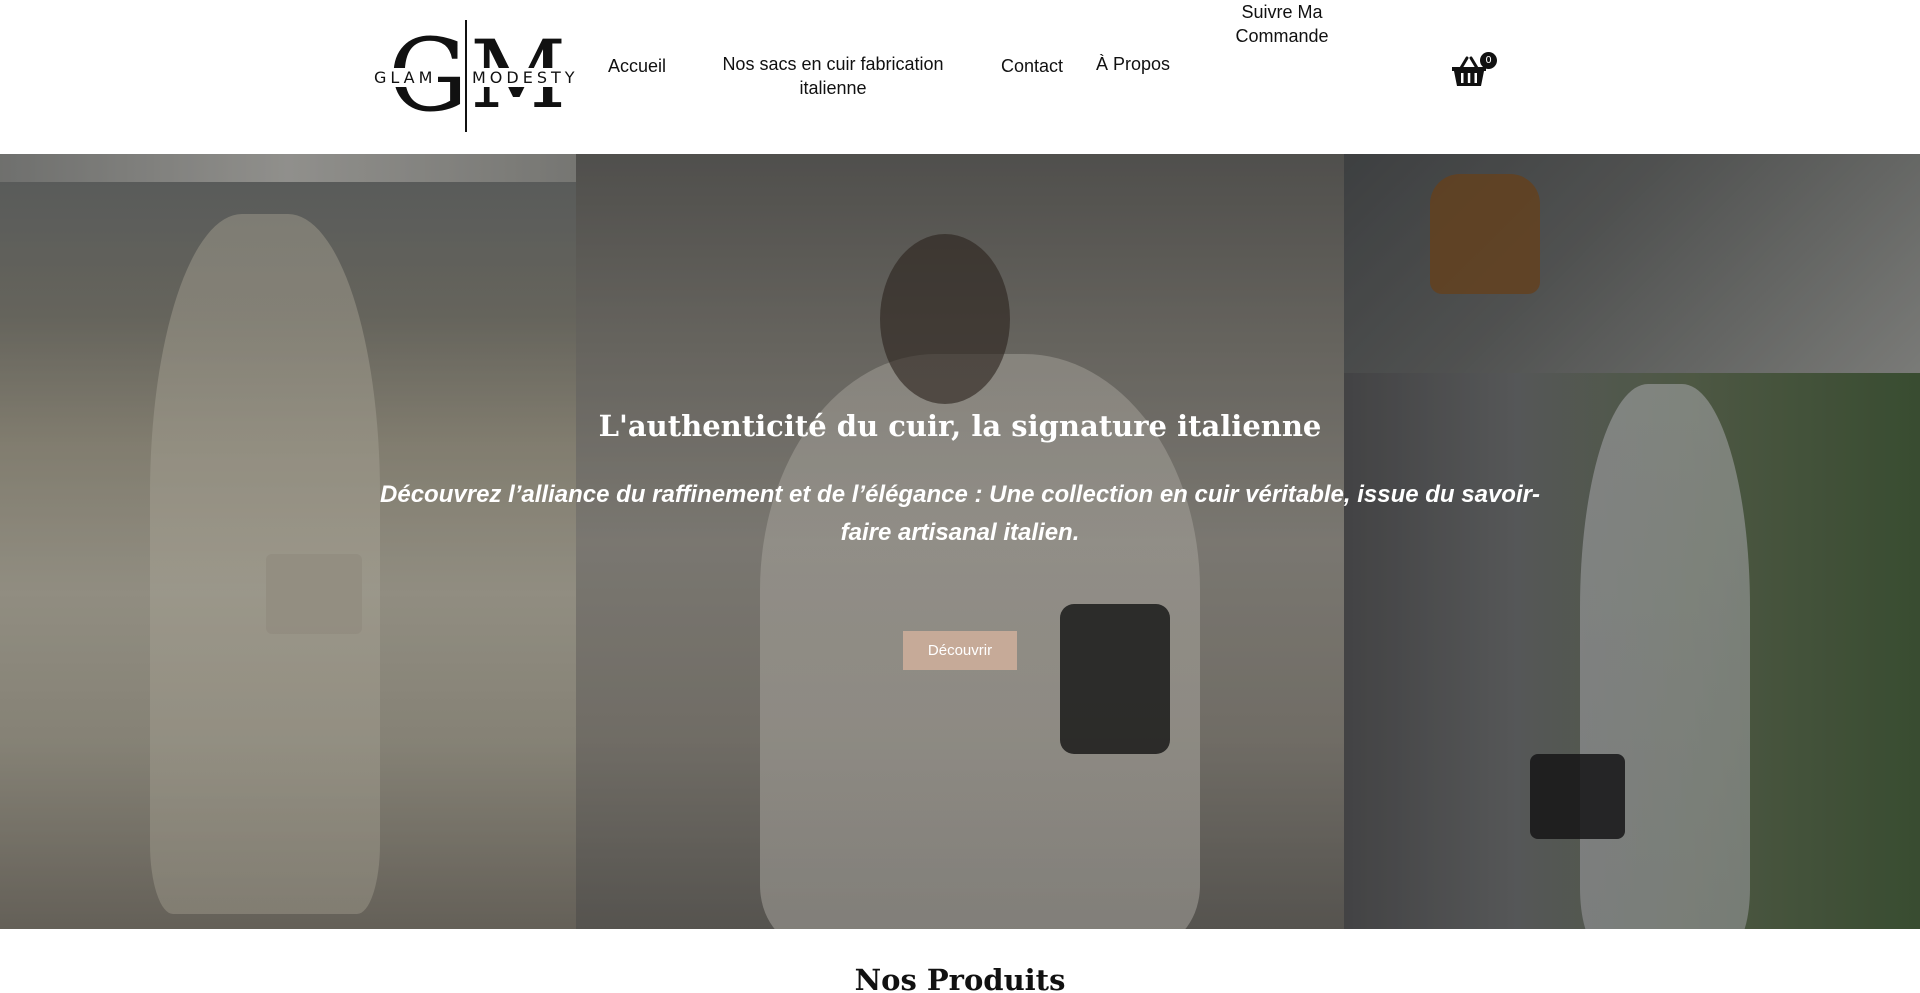 The height and width of the screenshot is (993, 1920). Describe the element at coordinates (525, 77) in the screenshot. I see `logo-word-modesty: MODESTY` at that location.